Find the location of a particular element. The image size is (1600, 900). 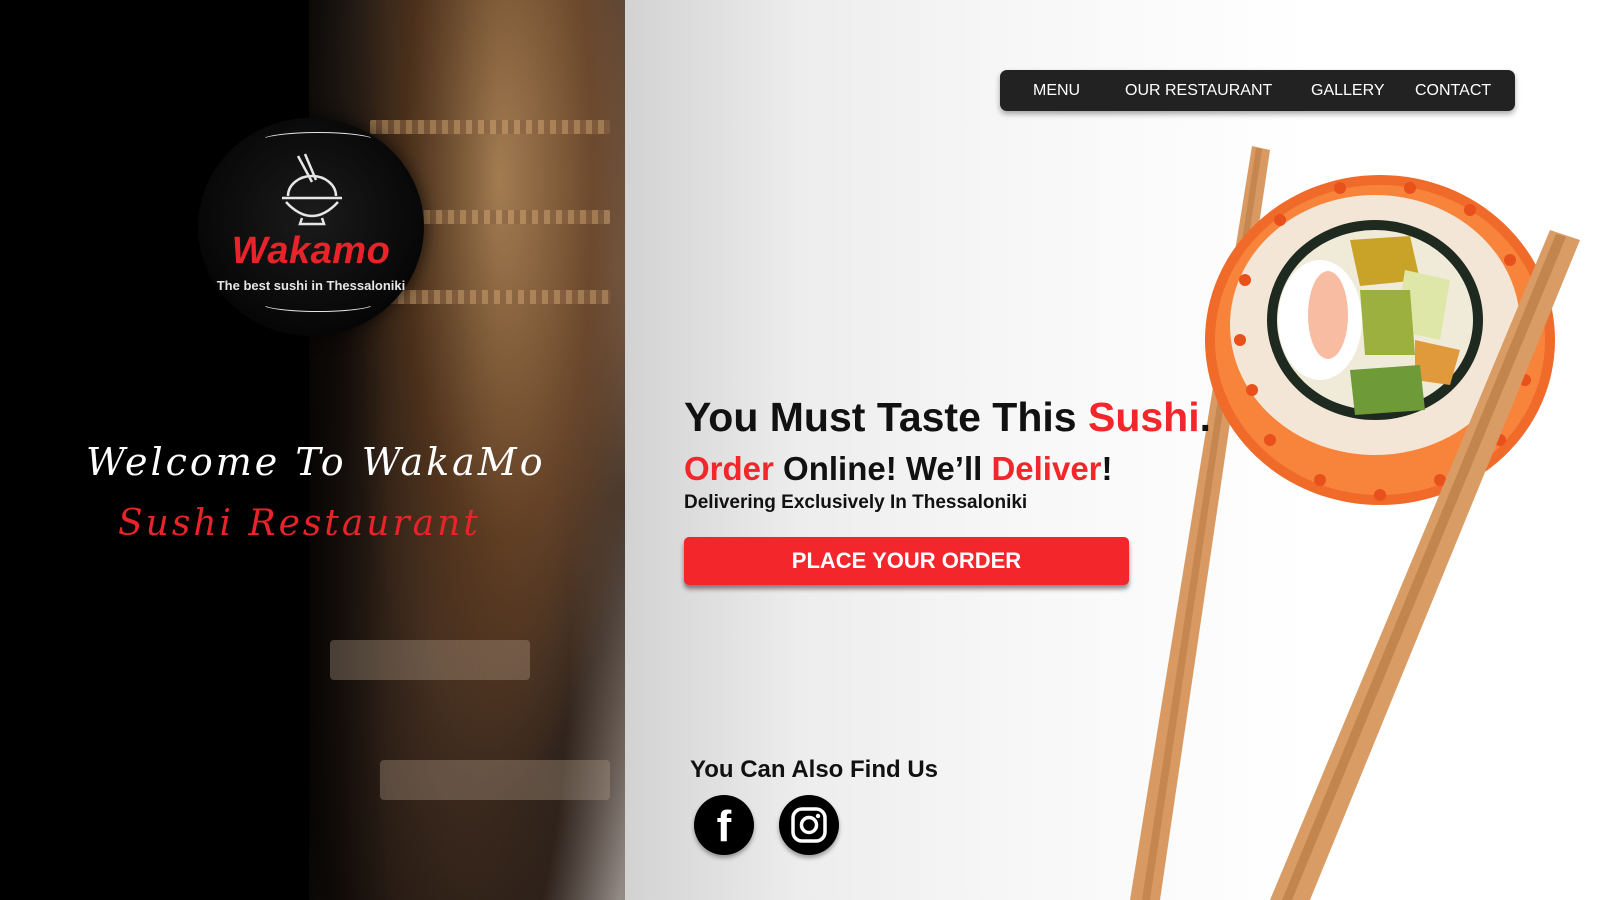

nav-item-contact: CONTACT is located at coordinates (1453, 90).